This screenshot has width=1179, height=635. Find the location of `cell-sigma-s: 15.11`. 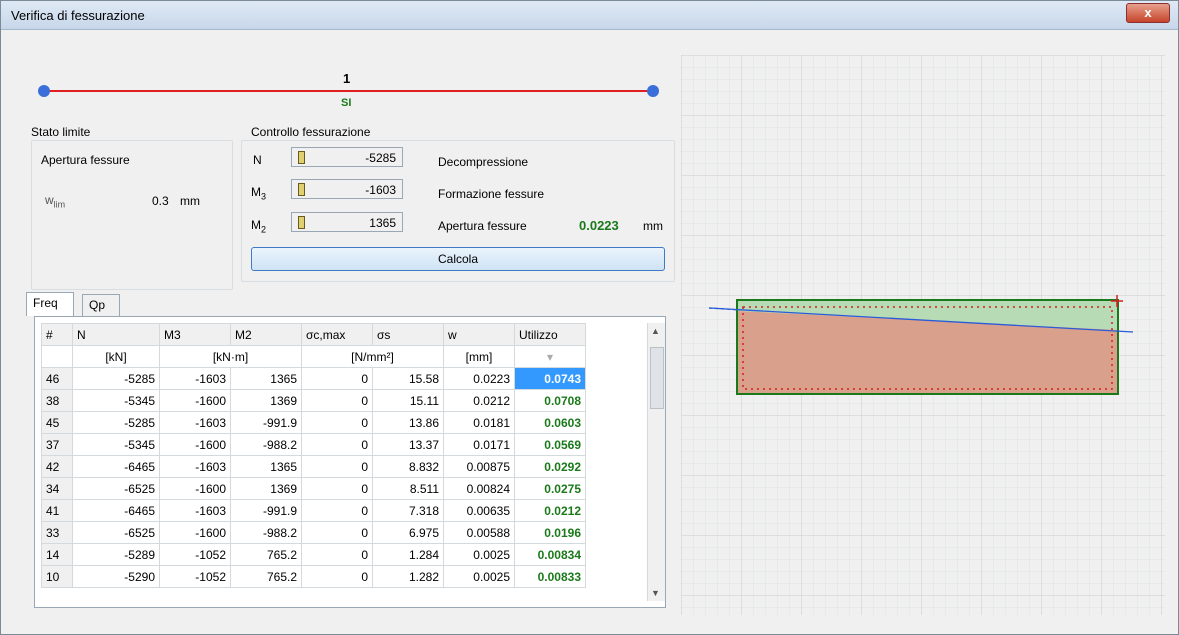

cell-sigma-s: 15.11 is located at coordinates (408, 400).